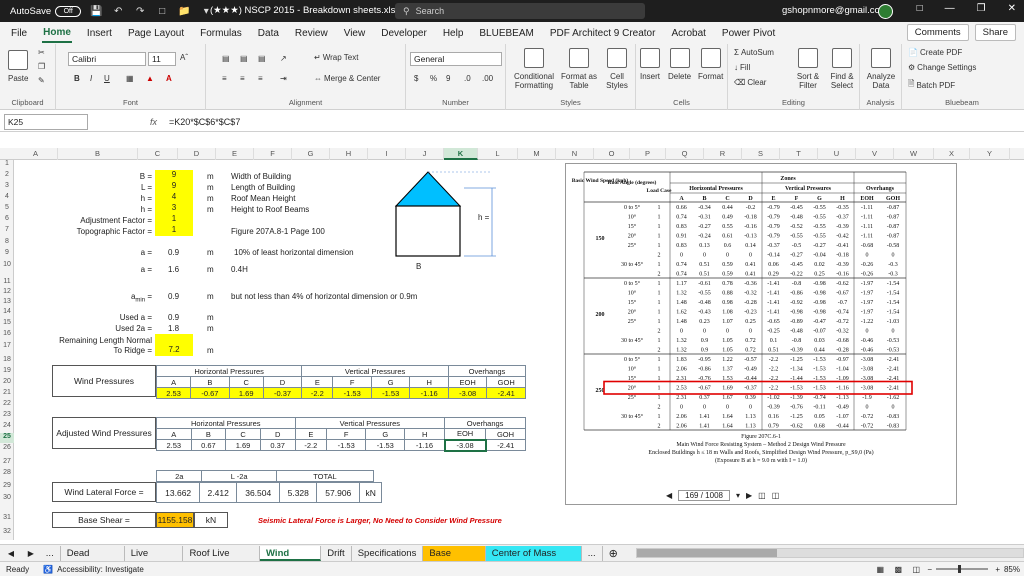 The width and height of the screenshot is (1024, 576). I want to click on pressure-cell-selected: -3.08, so click(465, 445).